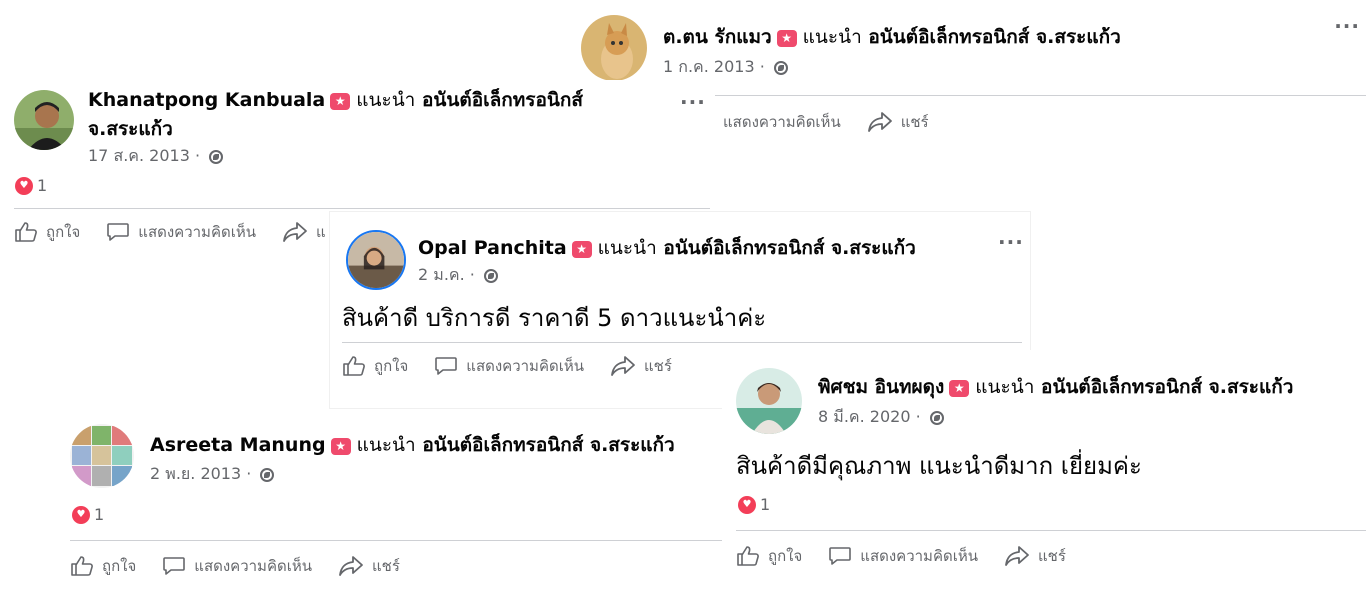  I want to click on post-meta: 8 มี.ค. 2020 ·, so click(881, 417).